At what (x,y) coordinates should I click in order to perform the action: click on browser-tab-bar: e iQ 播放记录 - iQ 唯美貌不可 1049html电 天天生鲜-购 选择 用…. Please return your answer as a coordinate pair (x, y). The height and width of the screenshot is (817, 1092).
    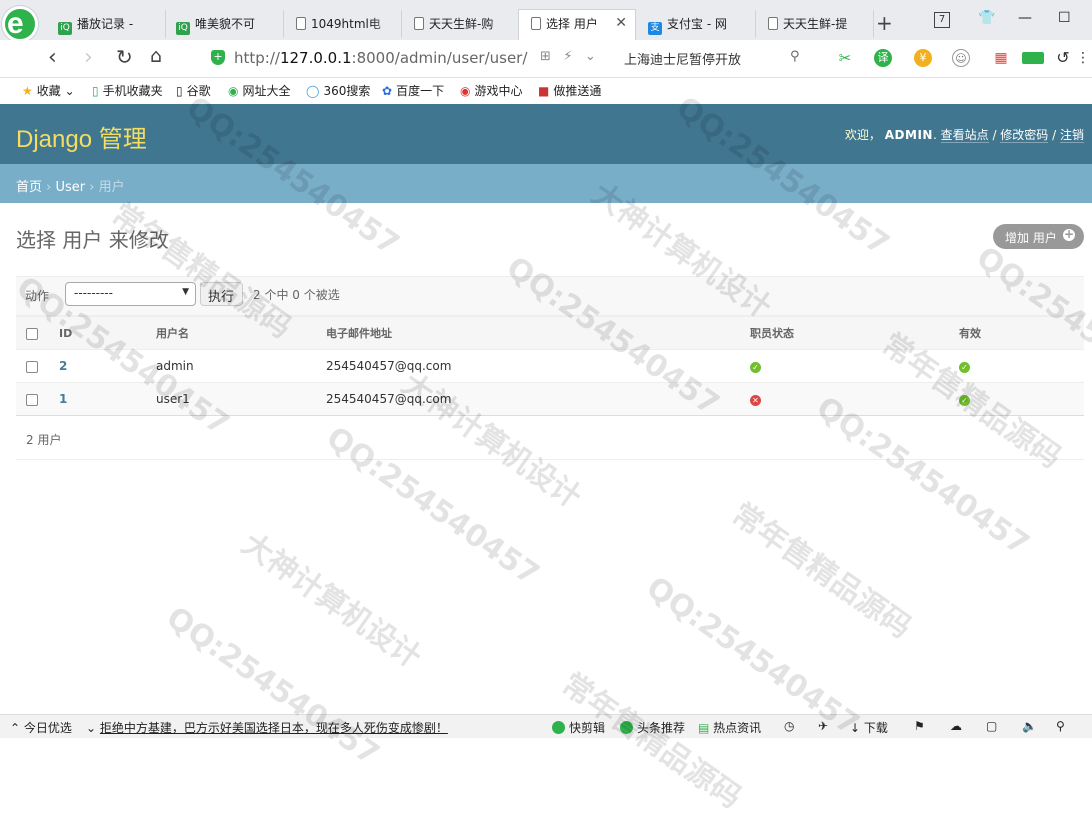
    Looking at the image, I should click on (546, 21).